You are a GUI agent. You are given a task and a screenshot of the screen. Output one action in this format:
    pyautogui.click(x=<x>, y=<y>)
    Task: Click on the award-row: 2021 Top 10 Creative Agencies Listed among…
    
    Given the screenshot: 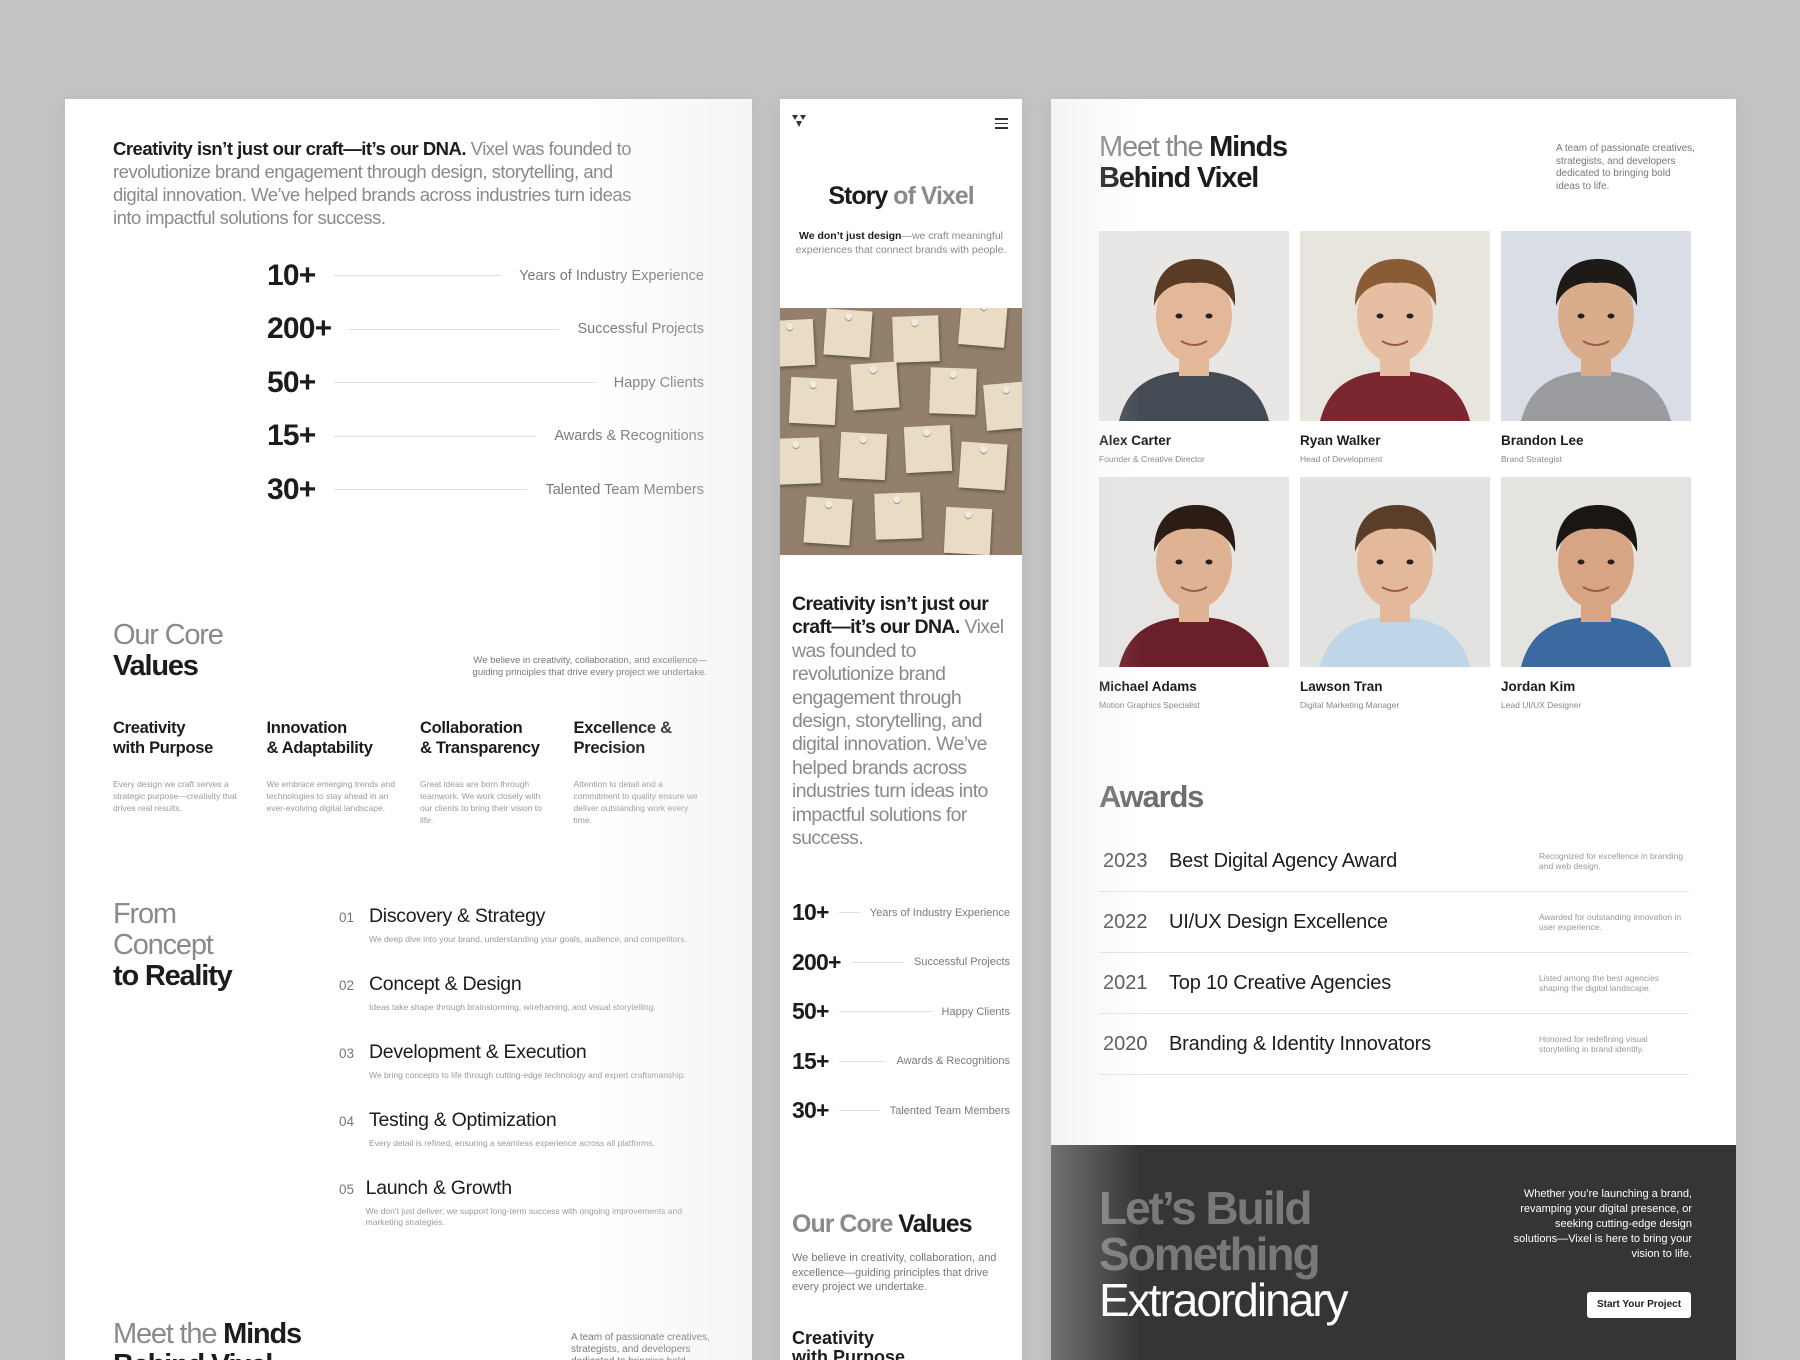 What is the action you would take?
    pyautogui.click(x=1394, y=983)
    